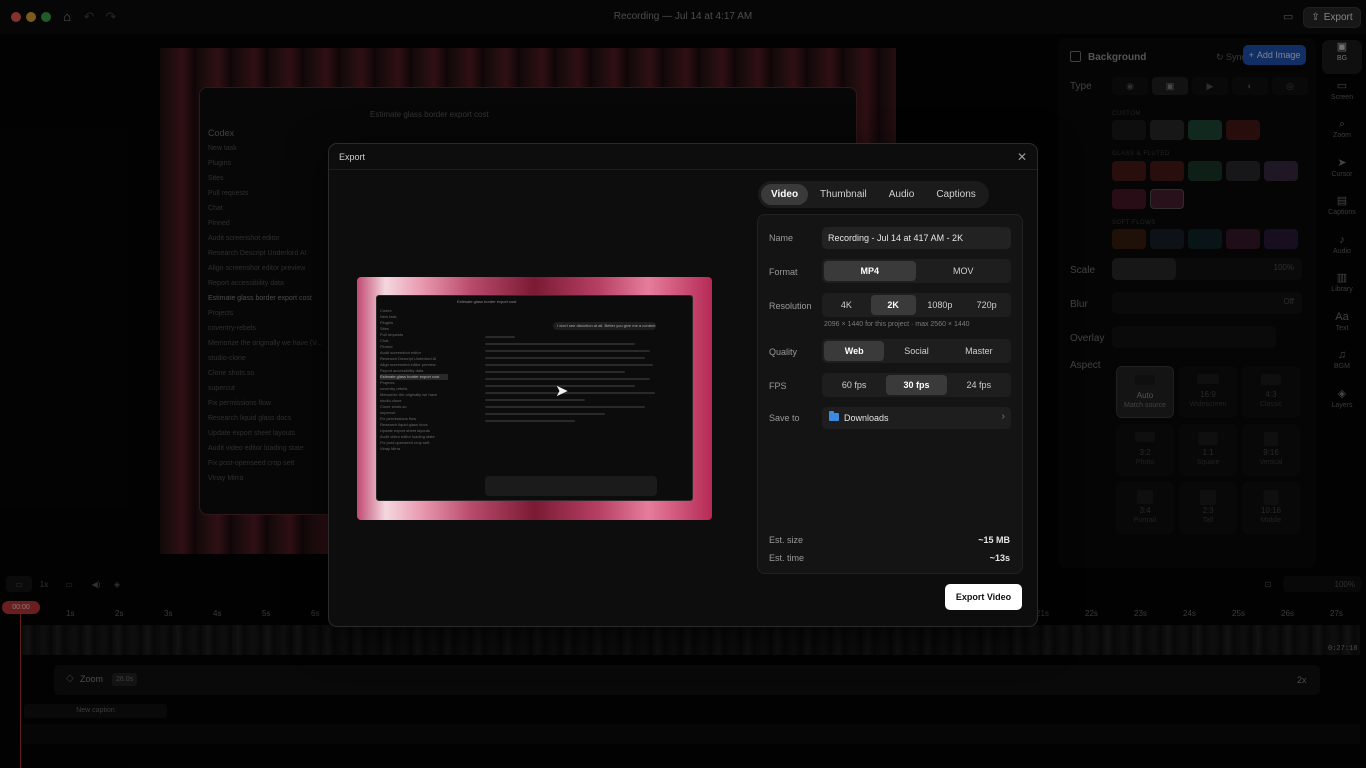 The height and width of the screenshot is (768, 1366). What do you see at coordinates (983, 597) in the screenshot?
I see `export-video-button: Export Video` at bounding box center [983, 597].